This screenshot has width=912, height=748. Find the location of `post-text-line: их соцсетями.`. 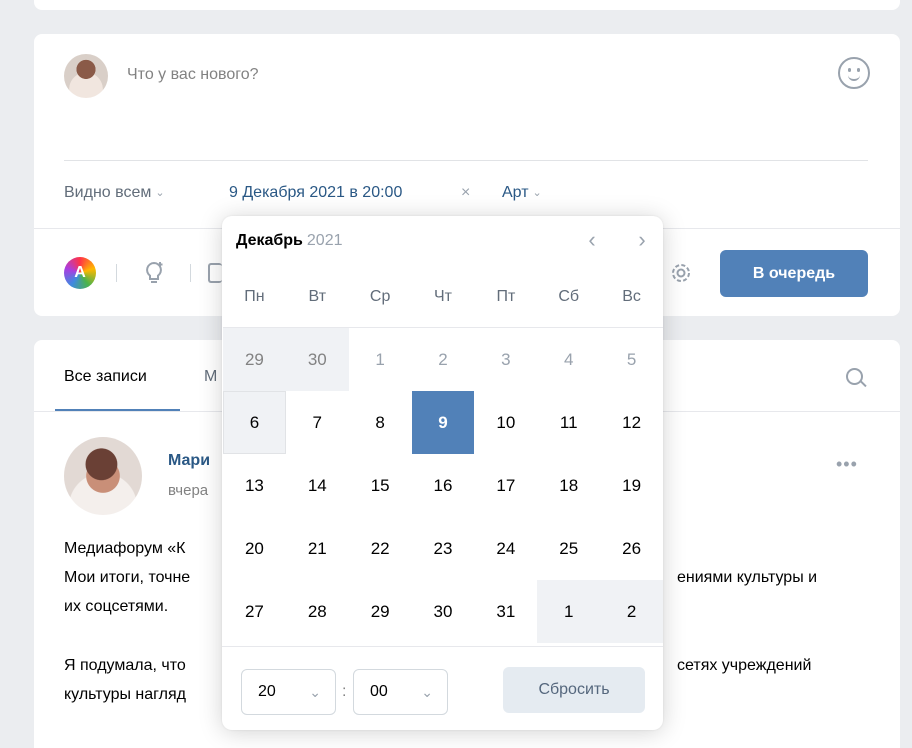

post-text-line: их соцсетями. is located at coordinates (116, 606).